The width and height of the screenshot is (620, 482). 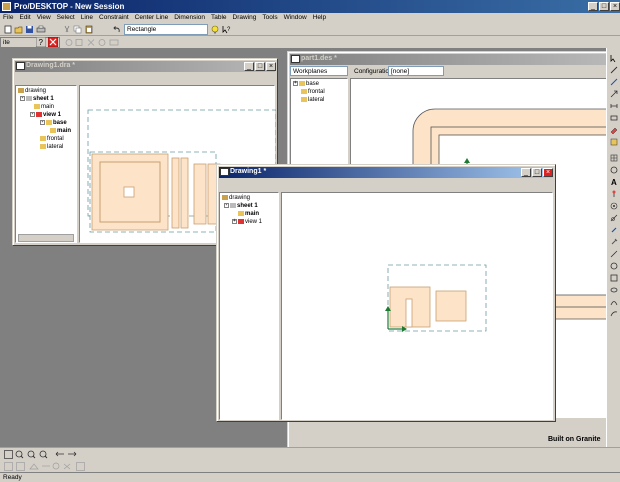 I want to click on menu-drawing: Drawing, so click(x=245, y=17).